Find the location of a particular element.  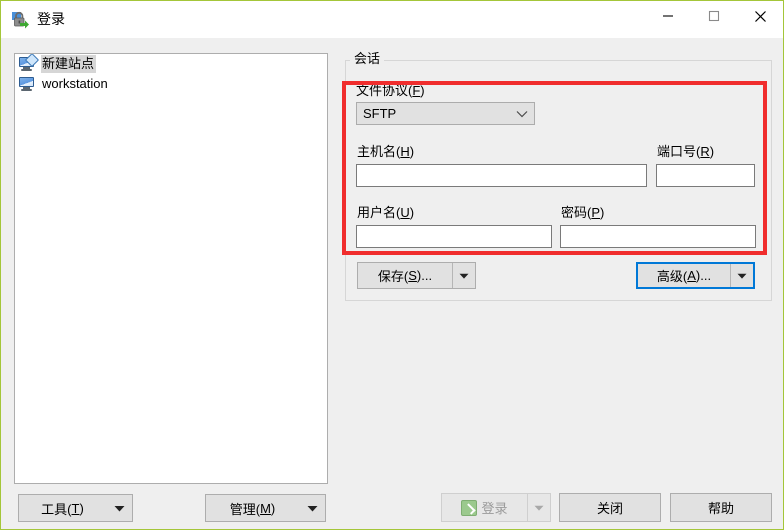

advanced-dropdown-button is located at coordinates (741, 275).